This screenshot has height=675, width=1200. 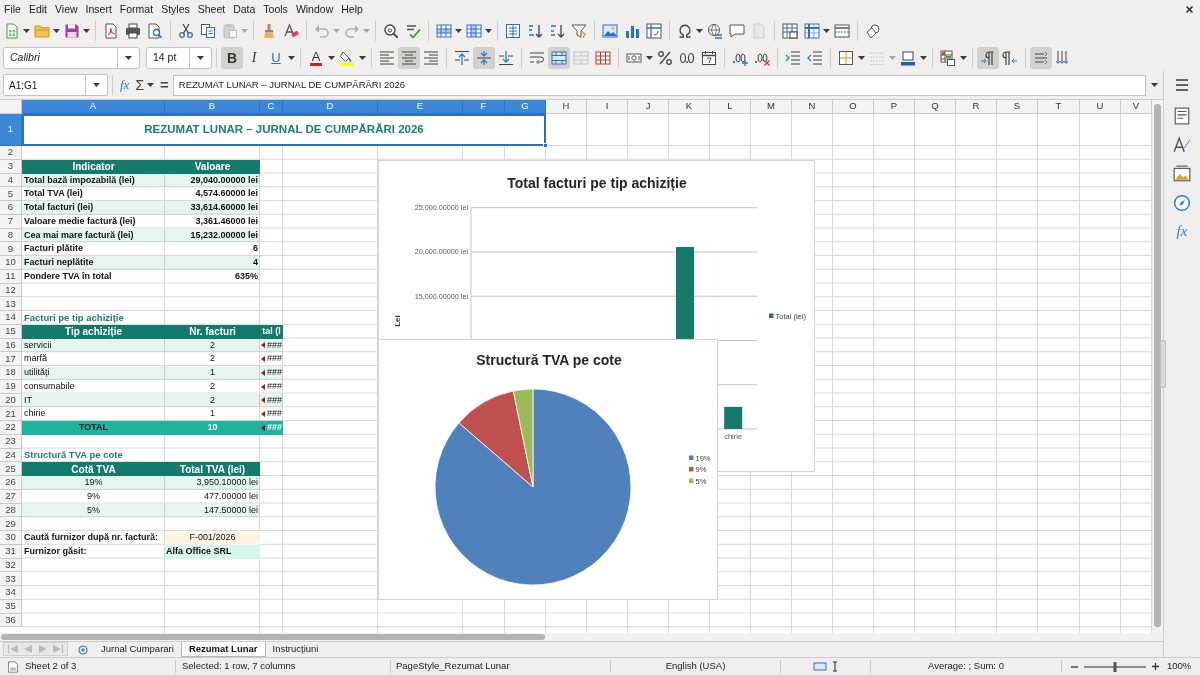 I want to click on selection-mode-icon, so click(x=819, y=666).